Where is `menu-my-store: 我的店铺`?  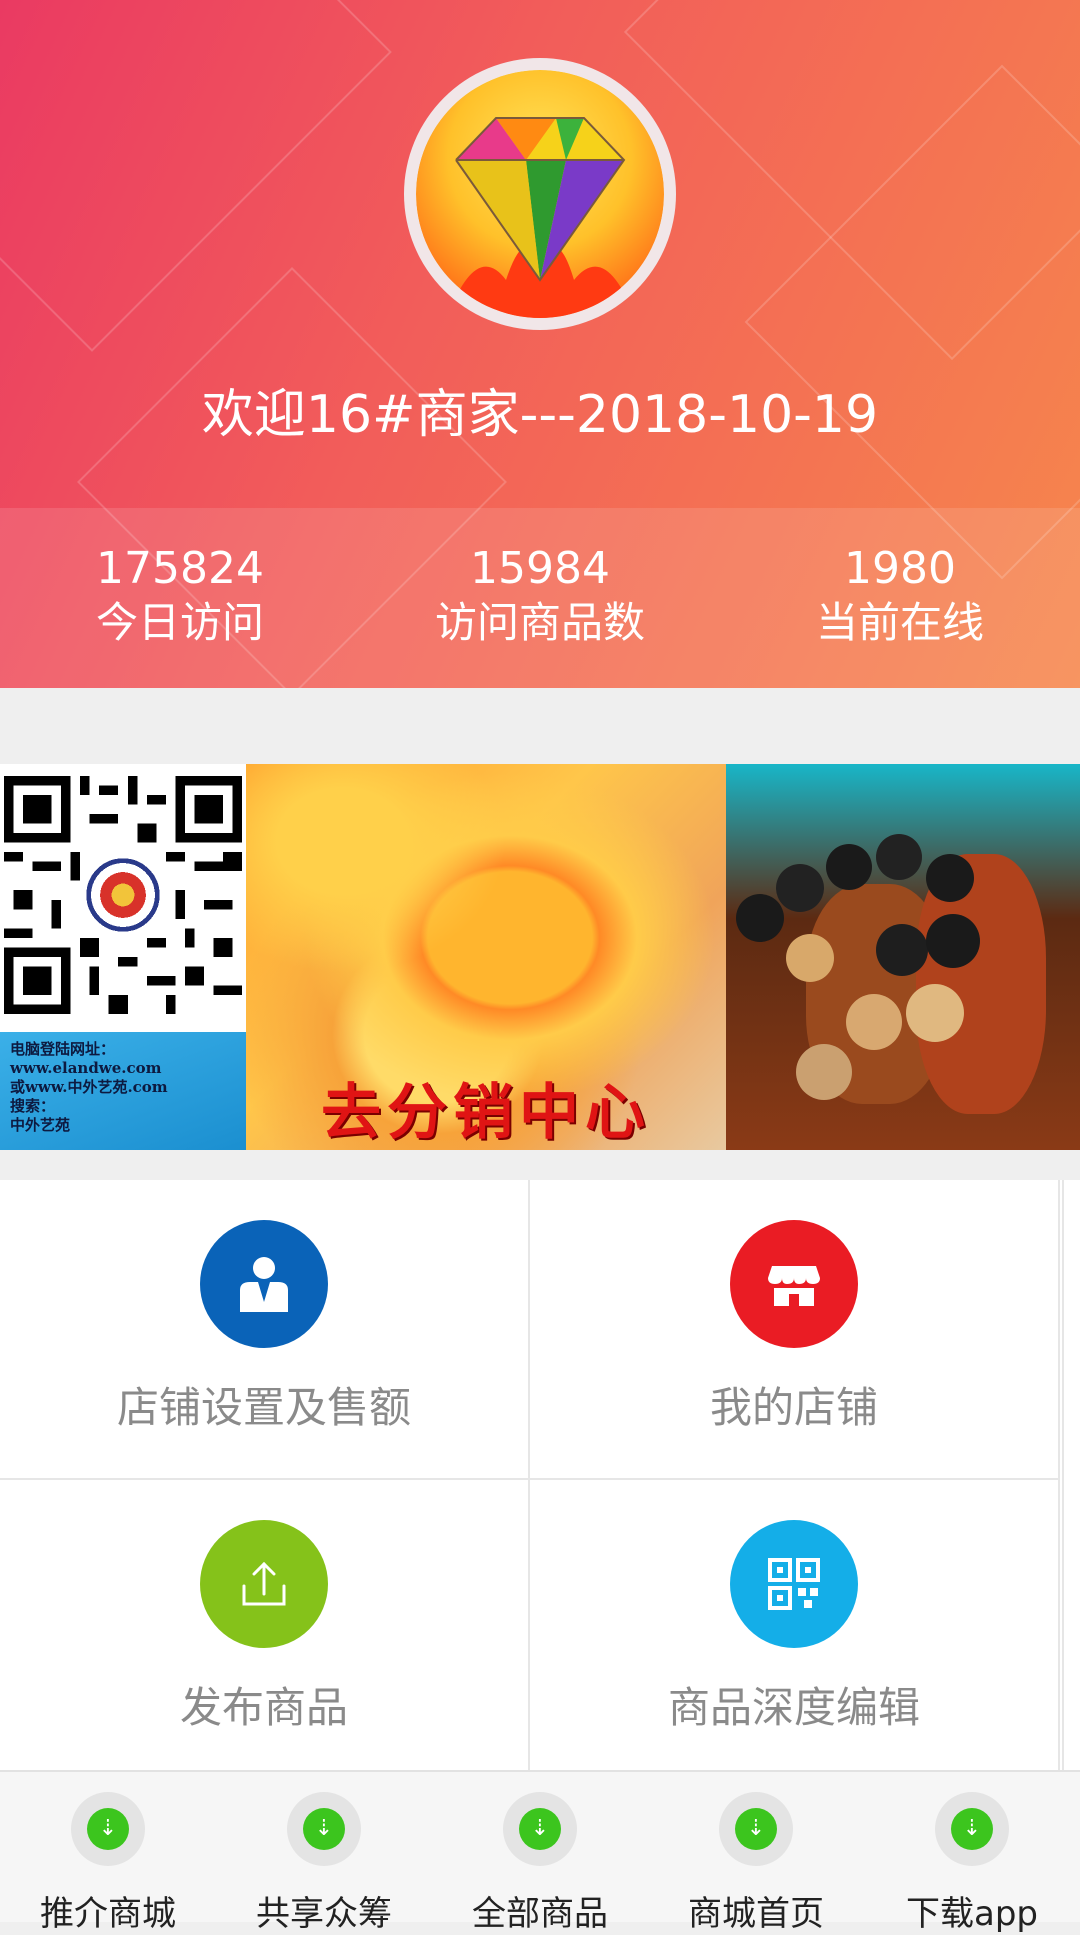
menu-my-store: 我的店铺 is located at coordinates (795, 1330).